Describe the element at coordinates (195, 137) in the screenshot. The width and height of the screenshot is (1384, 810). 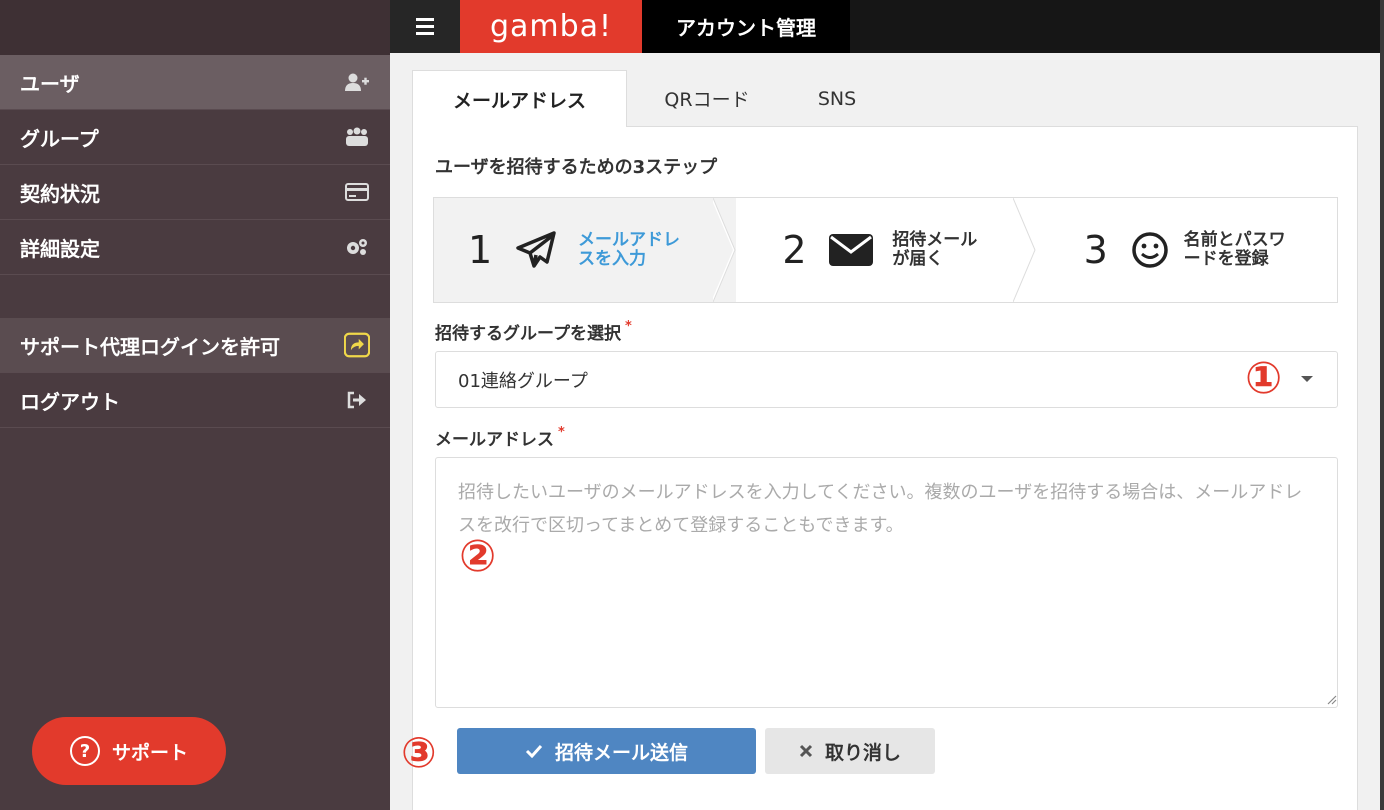
I see `sidebar-item-groups: グループ` at that location.